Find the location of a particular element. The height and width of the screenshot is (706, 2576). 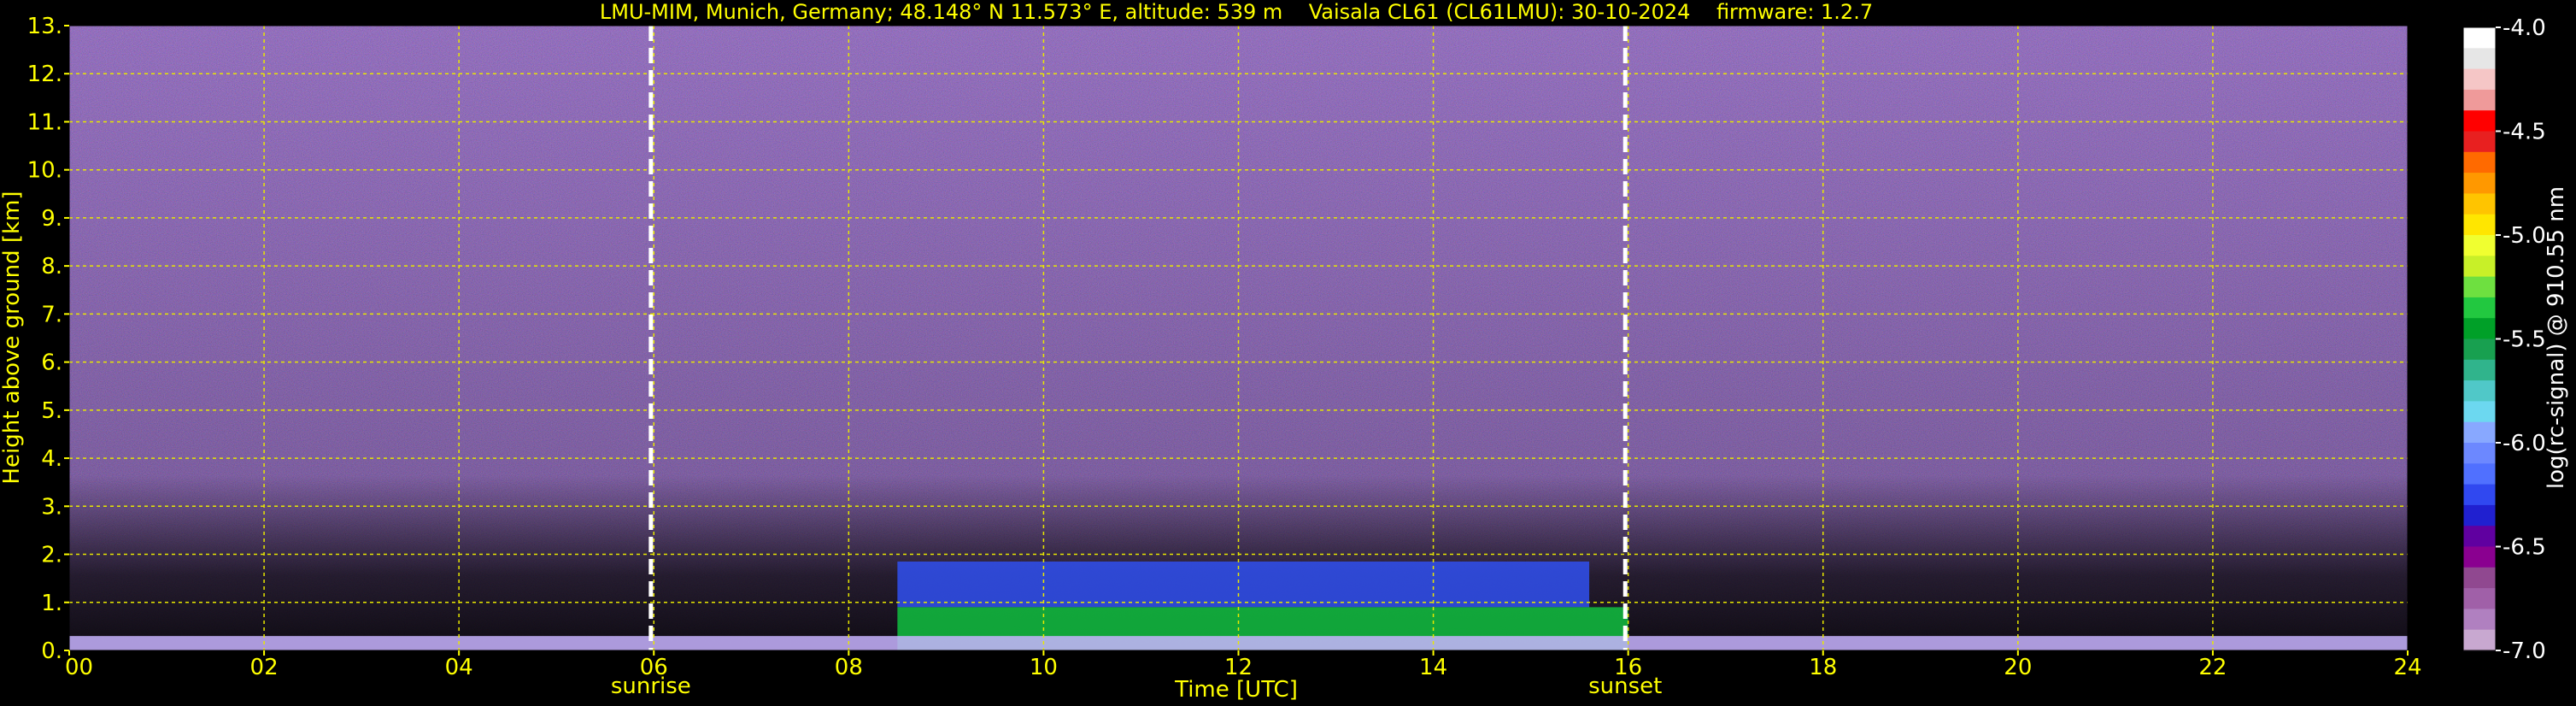

colorbar: -4.0 -4.5 -5.0 -5.5 -6.0 -6.5 -7.0 is located at coordinates (2504, 339).